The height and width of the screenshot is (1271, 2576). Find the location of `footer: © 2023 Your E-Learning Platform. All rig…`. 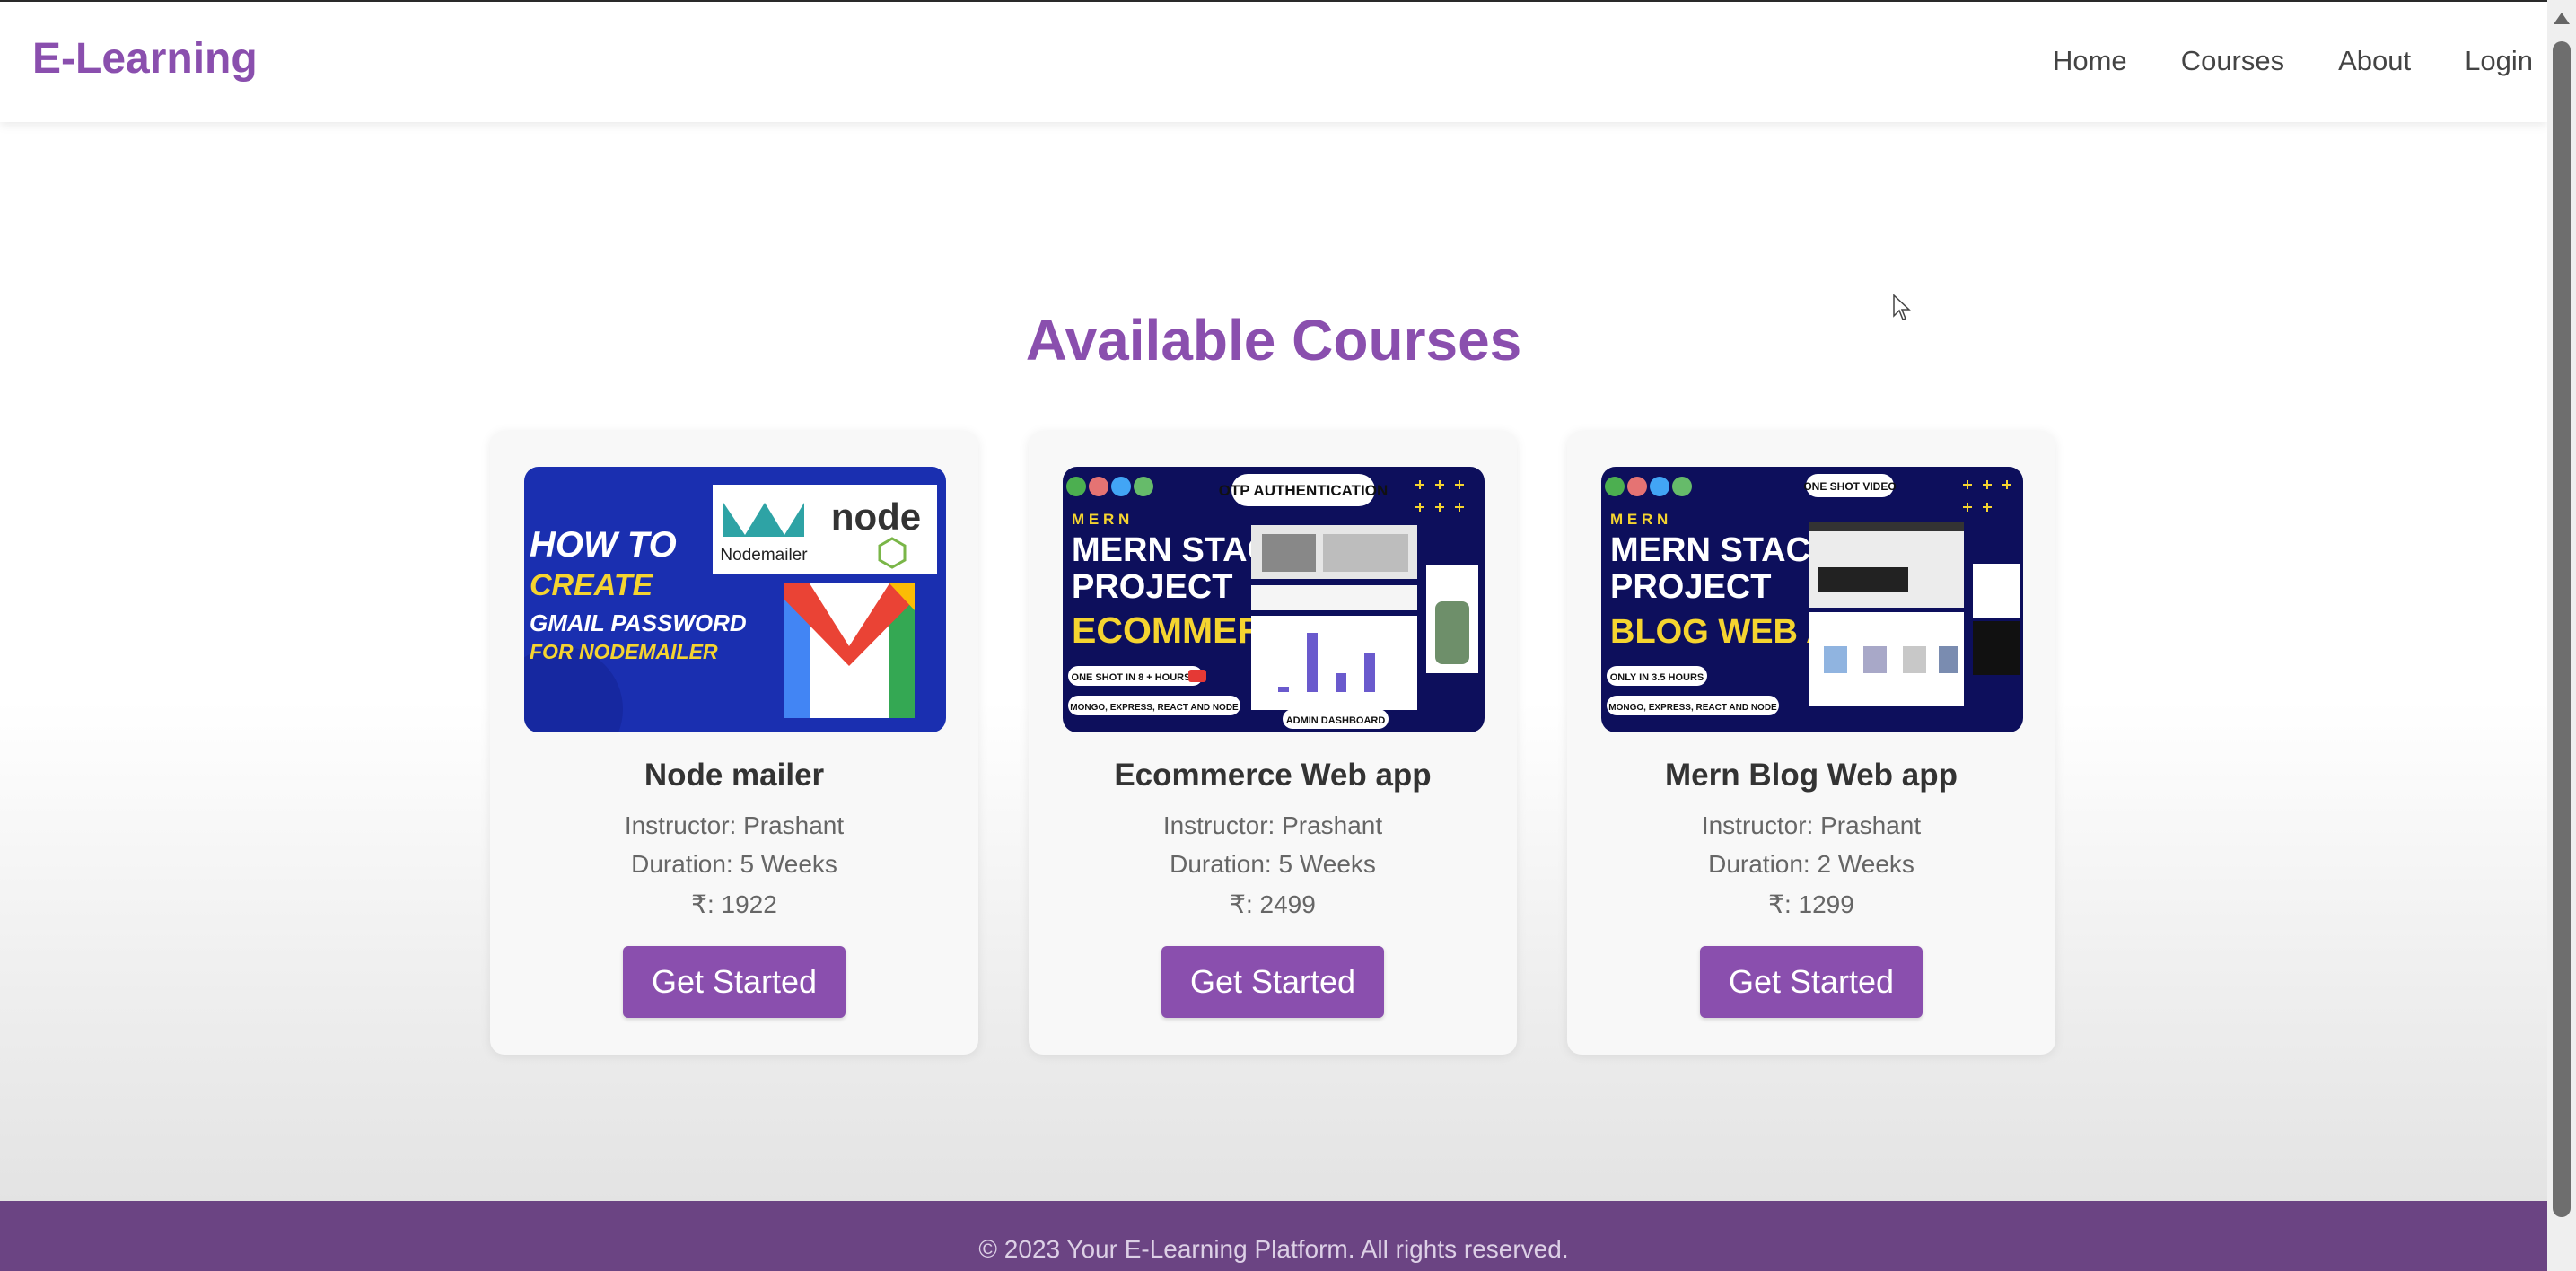

footer: © 2023 Your E-Learning Platform. All rig… is located at coordinates (1273, 1236).